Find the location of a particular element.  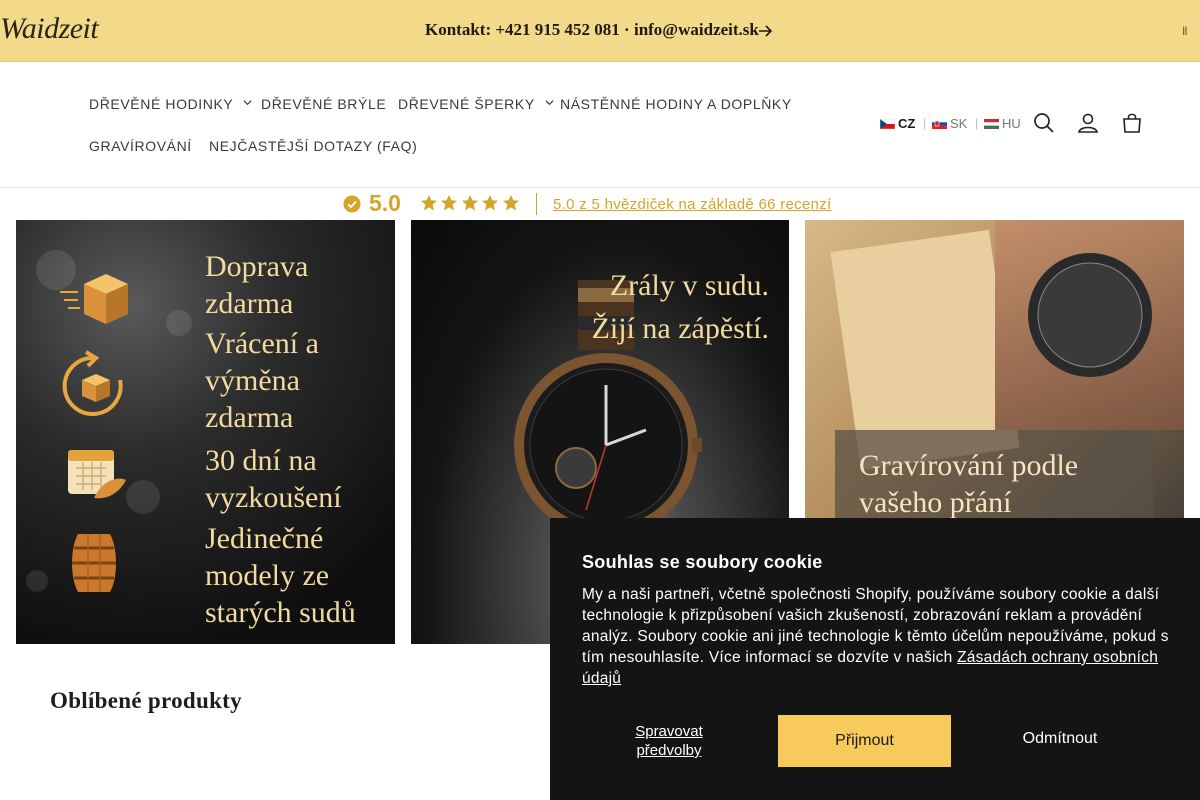

accept-button: Přijmout is located at coordinates (864, 741).